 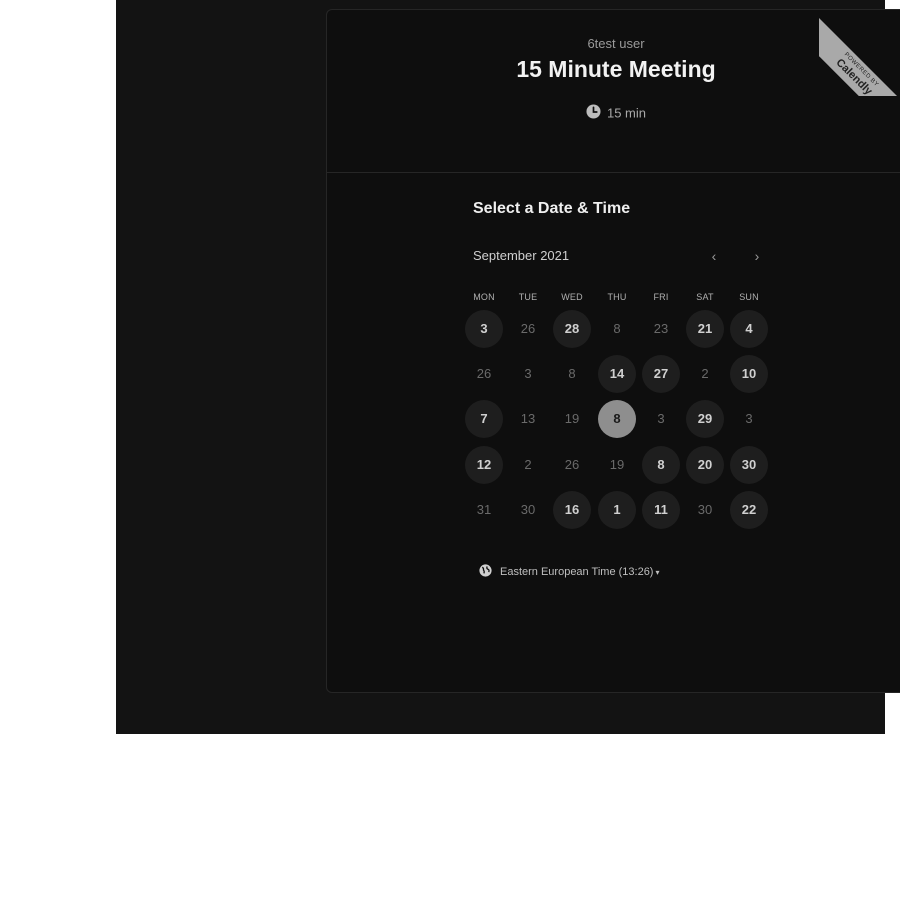 What do you see at coordinates (484, 465) in the screenshot?
I see `available-day: 12` at bounding box center [484, 465].